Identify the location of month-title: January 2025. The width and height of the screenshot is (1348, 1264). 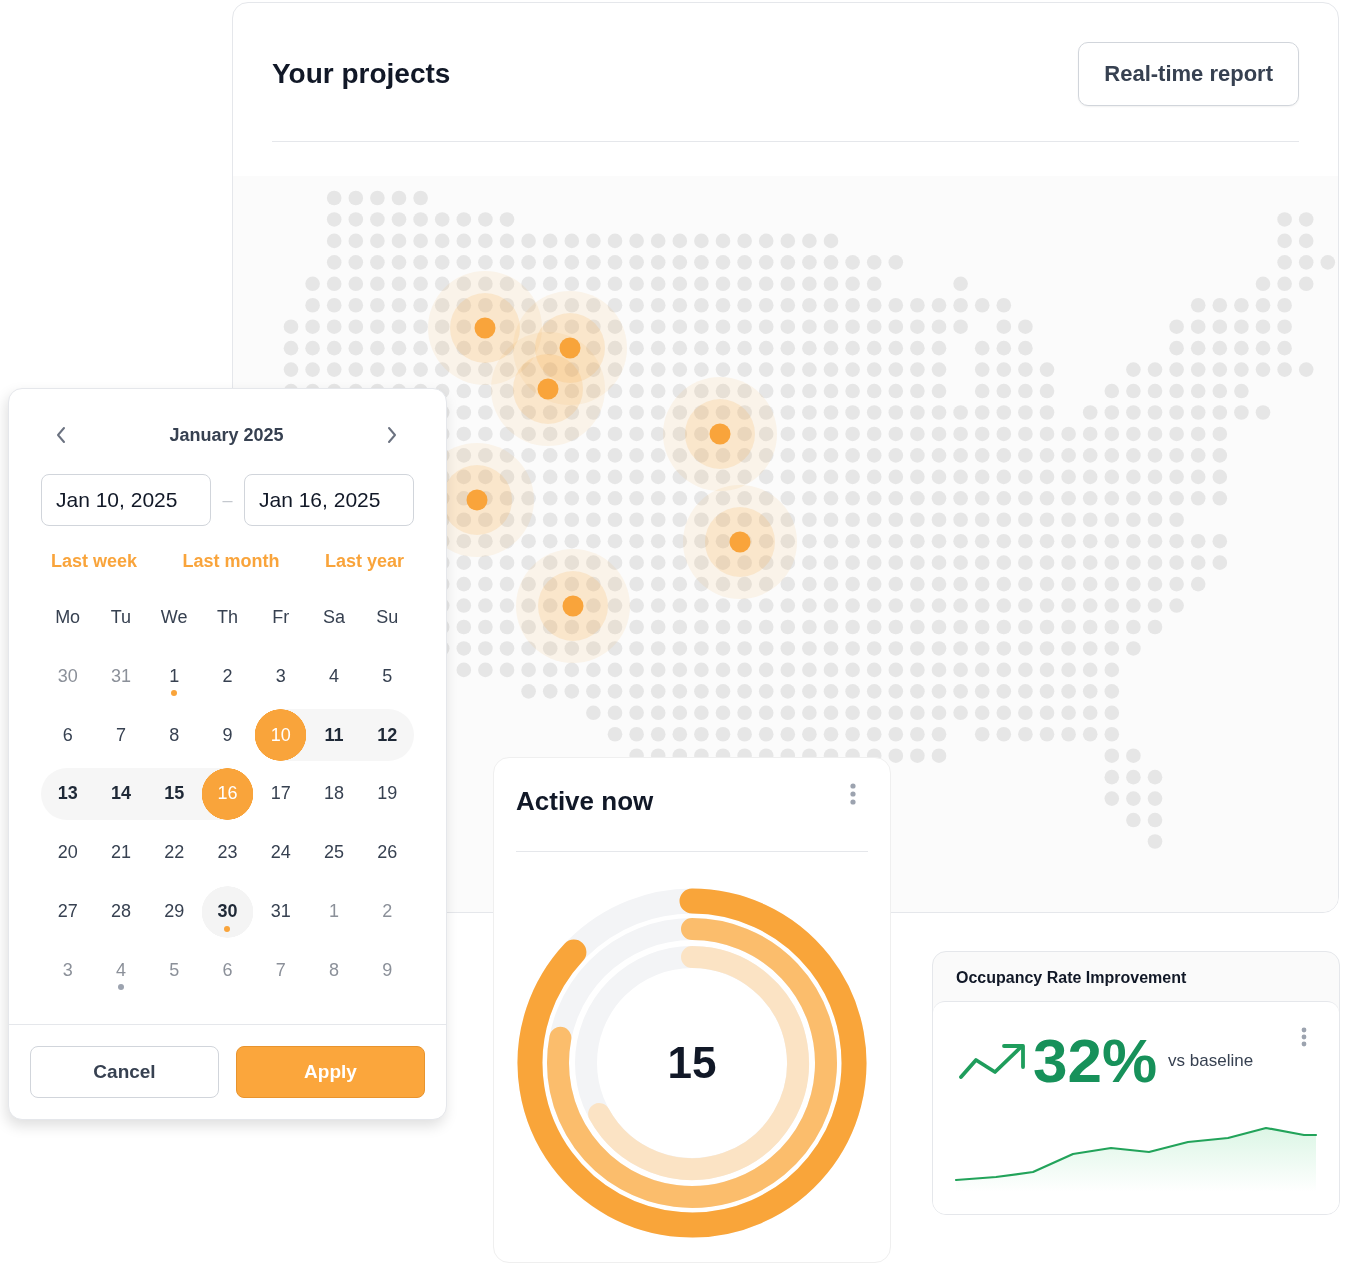
(226, 435).